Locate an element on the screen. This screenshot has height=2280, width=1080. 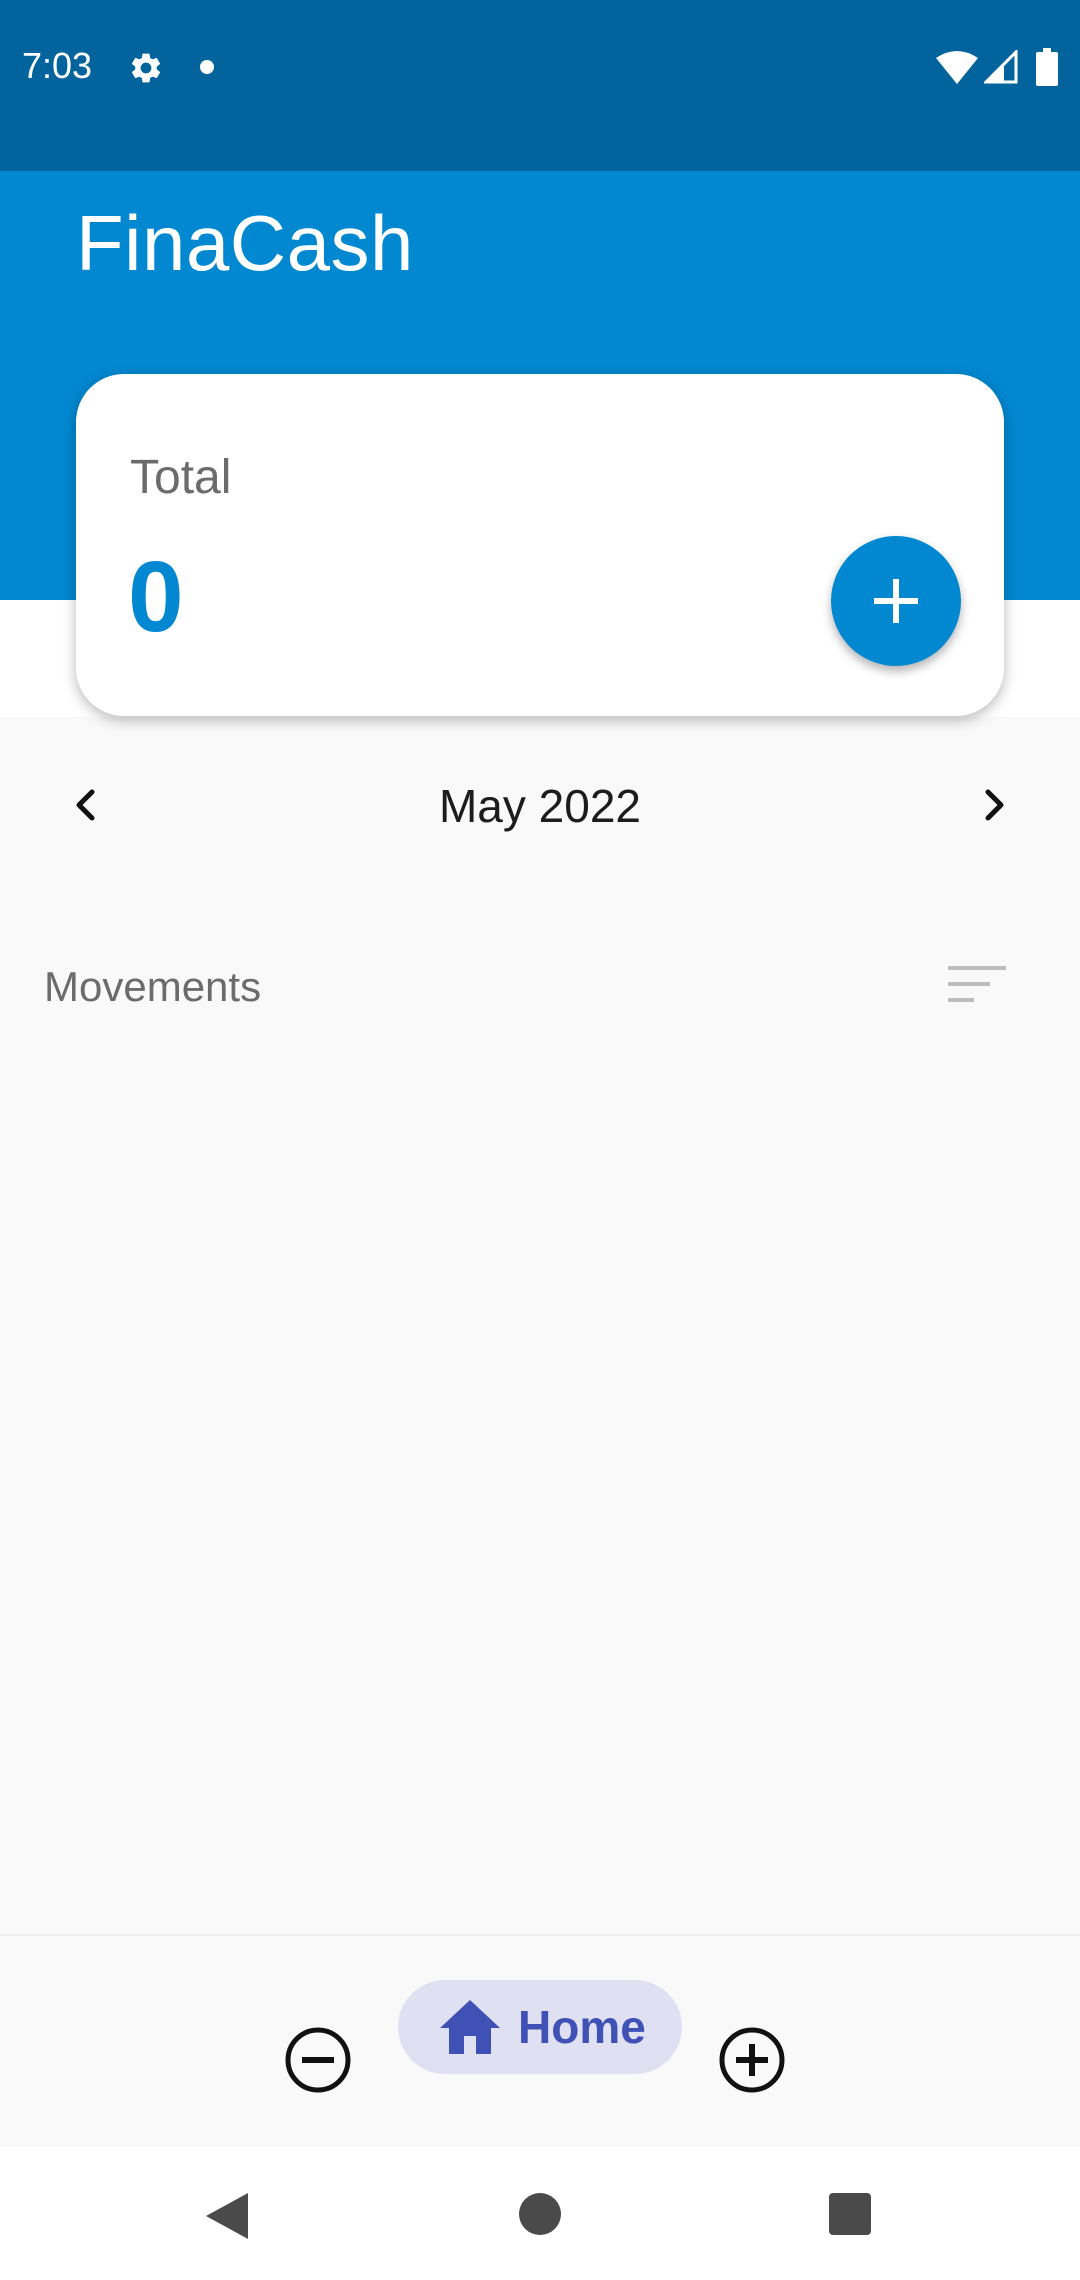
add-movement-button is located at coordinates (896, 601).